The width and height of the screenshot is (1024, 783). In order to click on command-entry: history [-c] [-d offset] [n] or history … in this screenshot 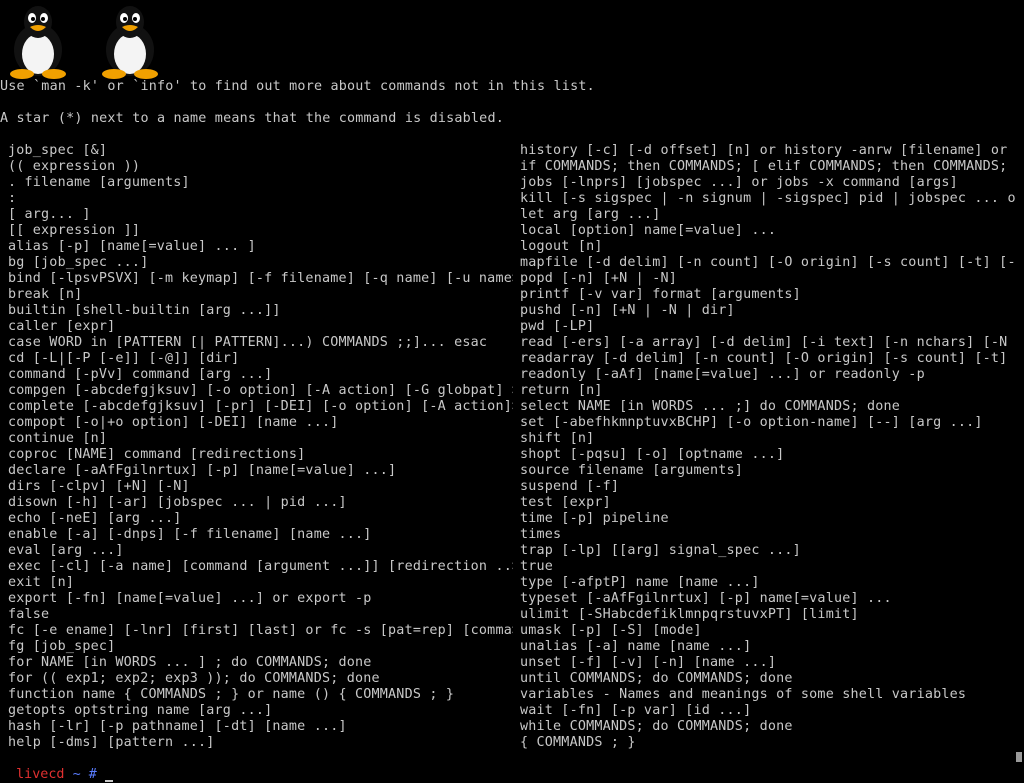, I will do `click(768, 150)`.